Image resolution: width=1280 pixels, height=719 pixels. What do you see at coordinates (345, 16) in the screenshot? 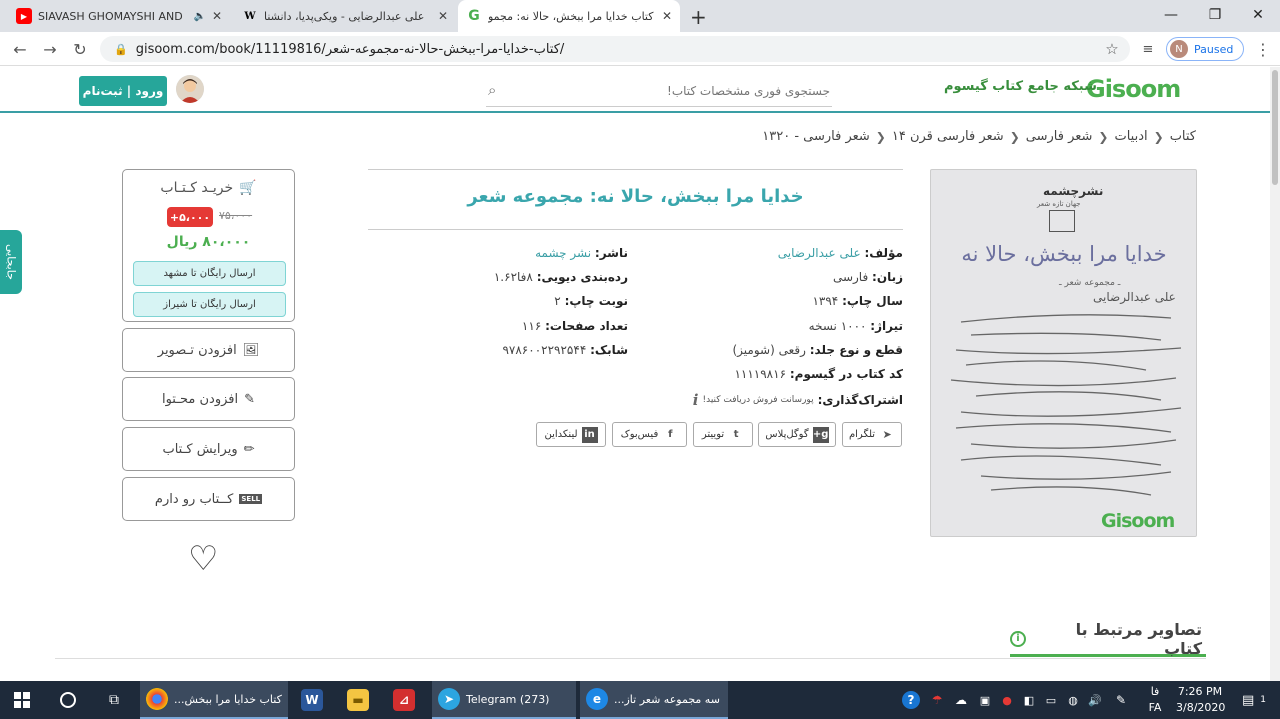
I see `browser-tab-wikipedia: W علی عبدالرضایی - ویکی‌پدیا، دانشنا ✕` at bounding box center [345, 16].